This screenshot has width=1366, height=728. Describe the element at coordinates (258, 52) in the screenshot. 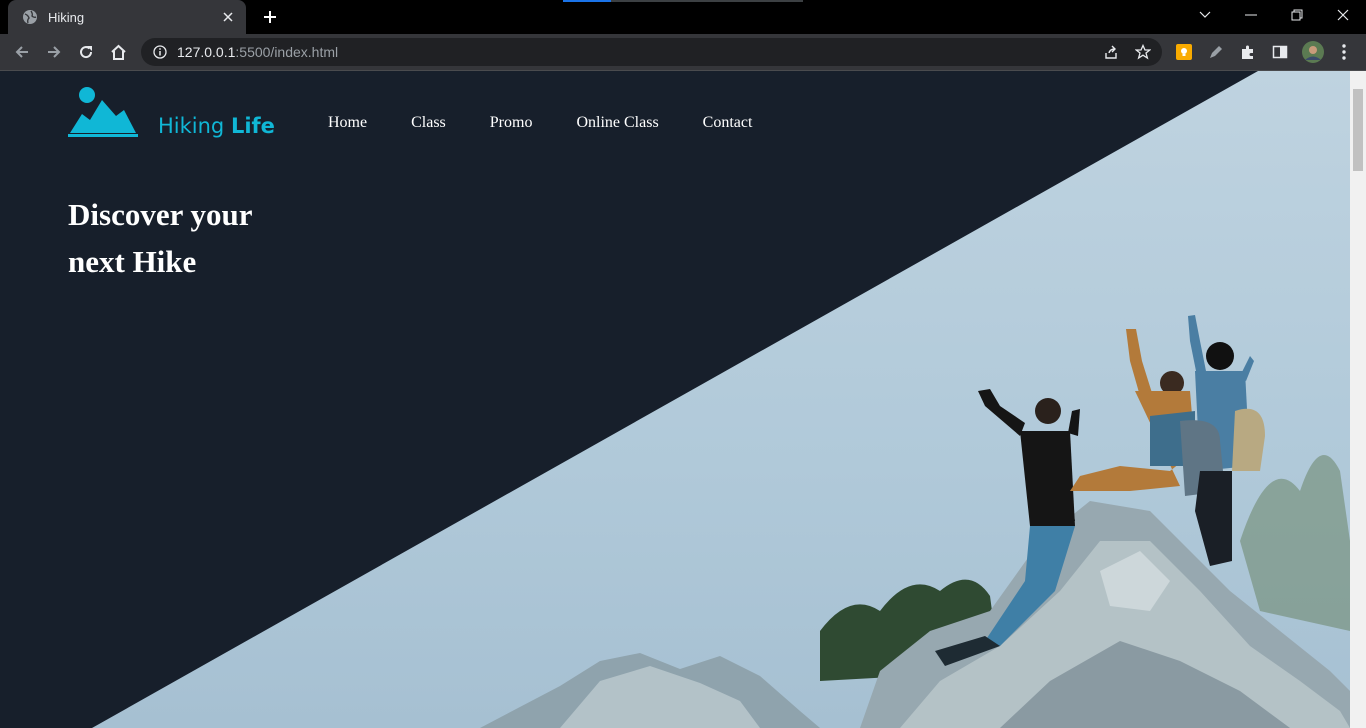

I see `url-text: 127.0.0.1:5500/index.html` at that location.